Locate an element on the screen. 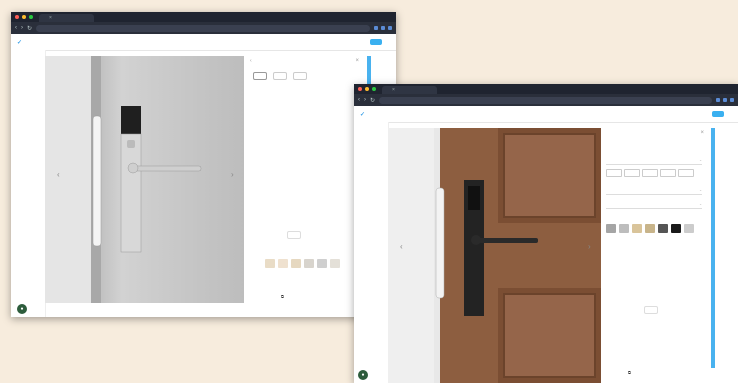  option-pills is located at coordinates (304, 76).